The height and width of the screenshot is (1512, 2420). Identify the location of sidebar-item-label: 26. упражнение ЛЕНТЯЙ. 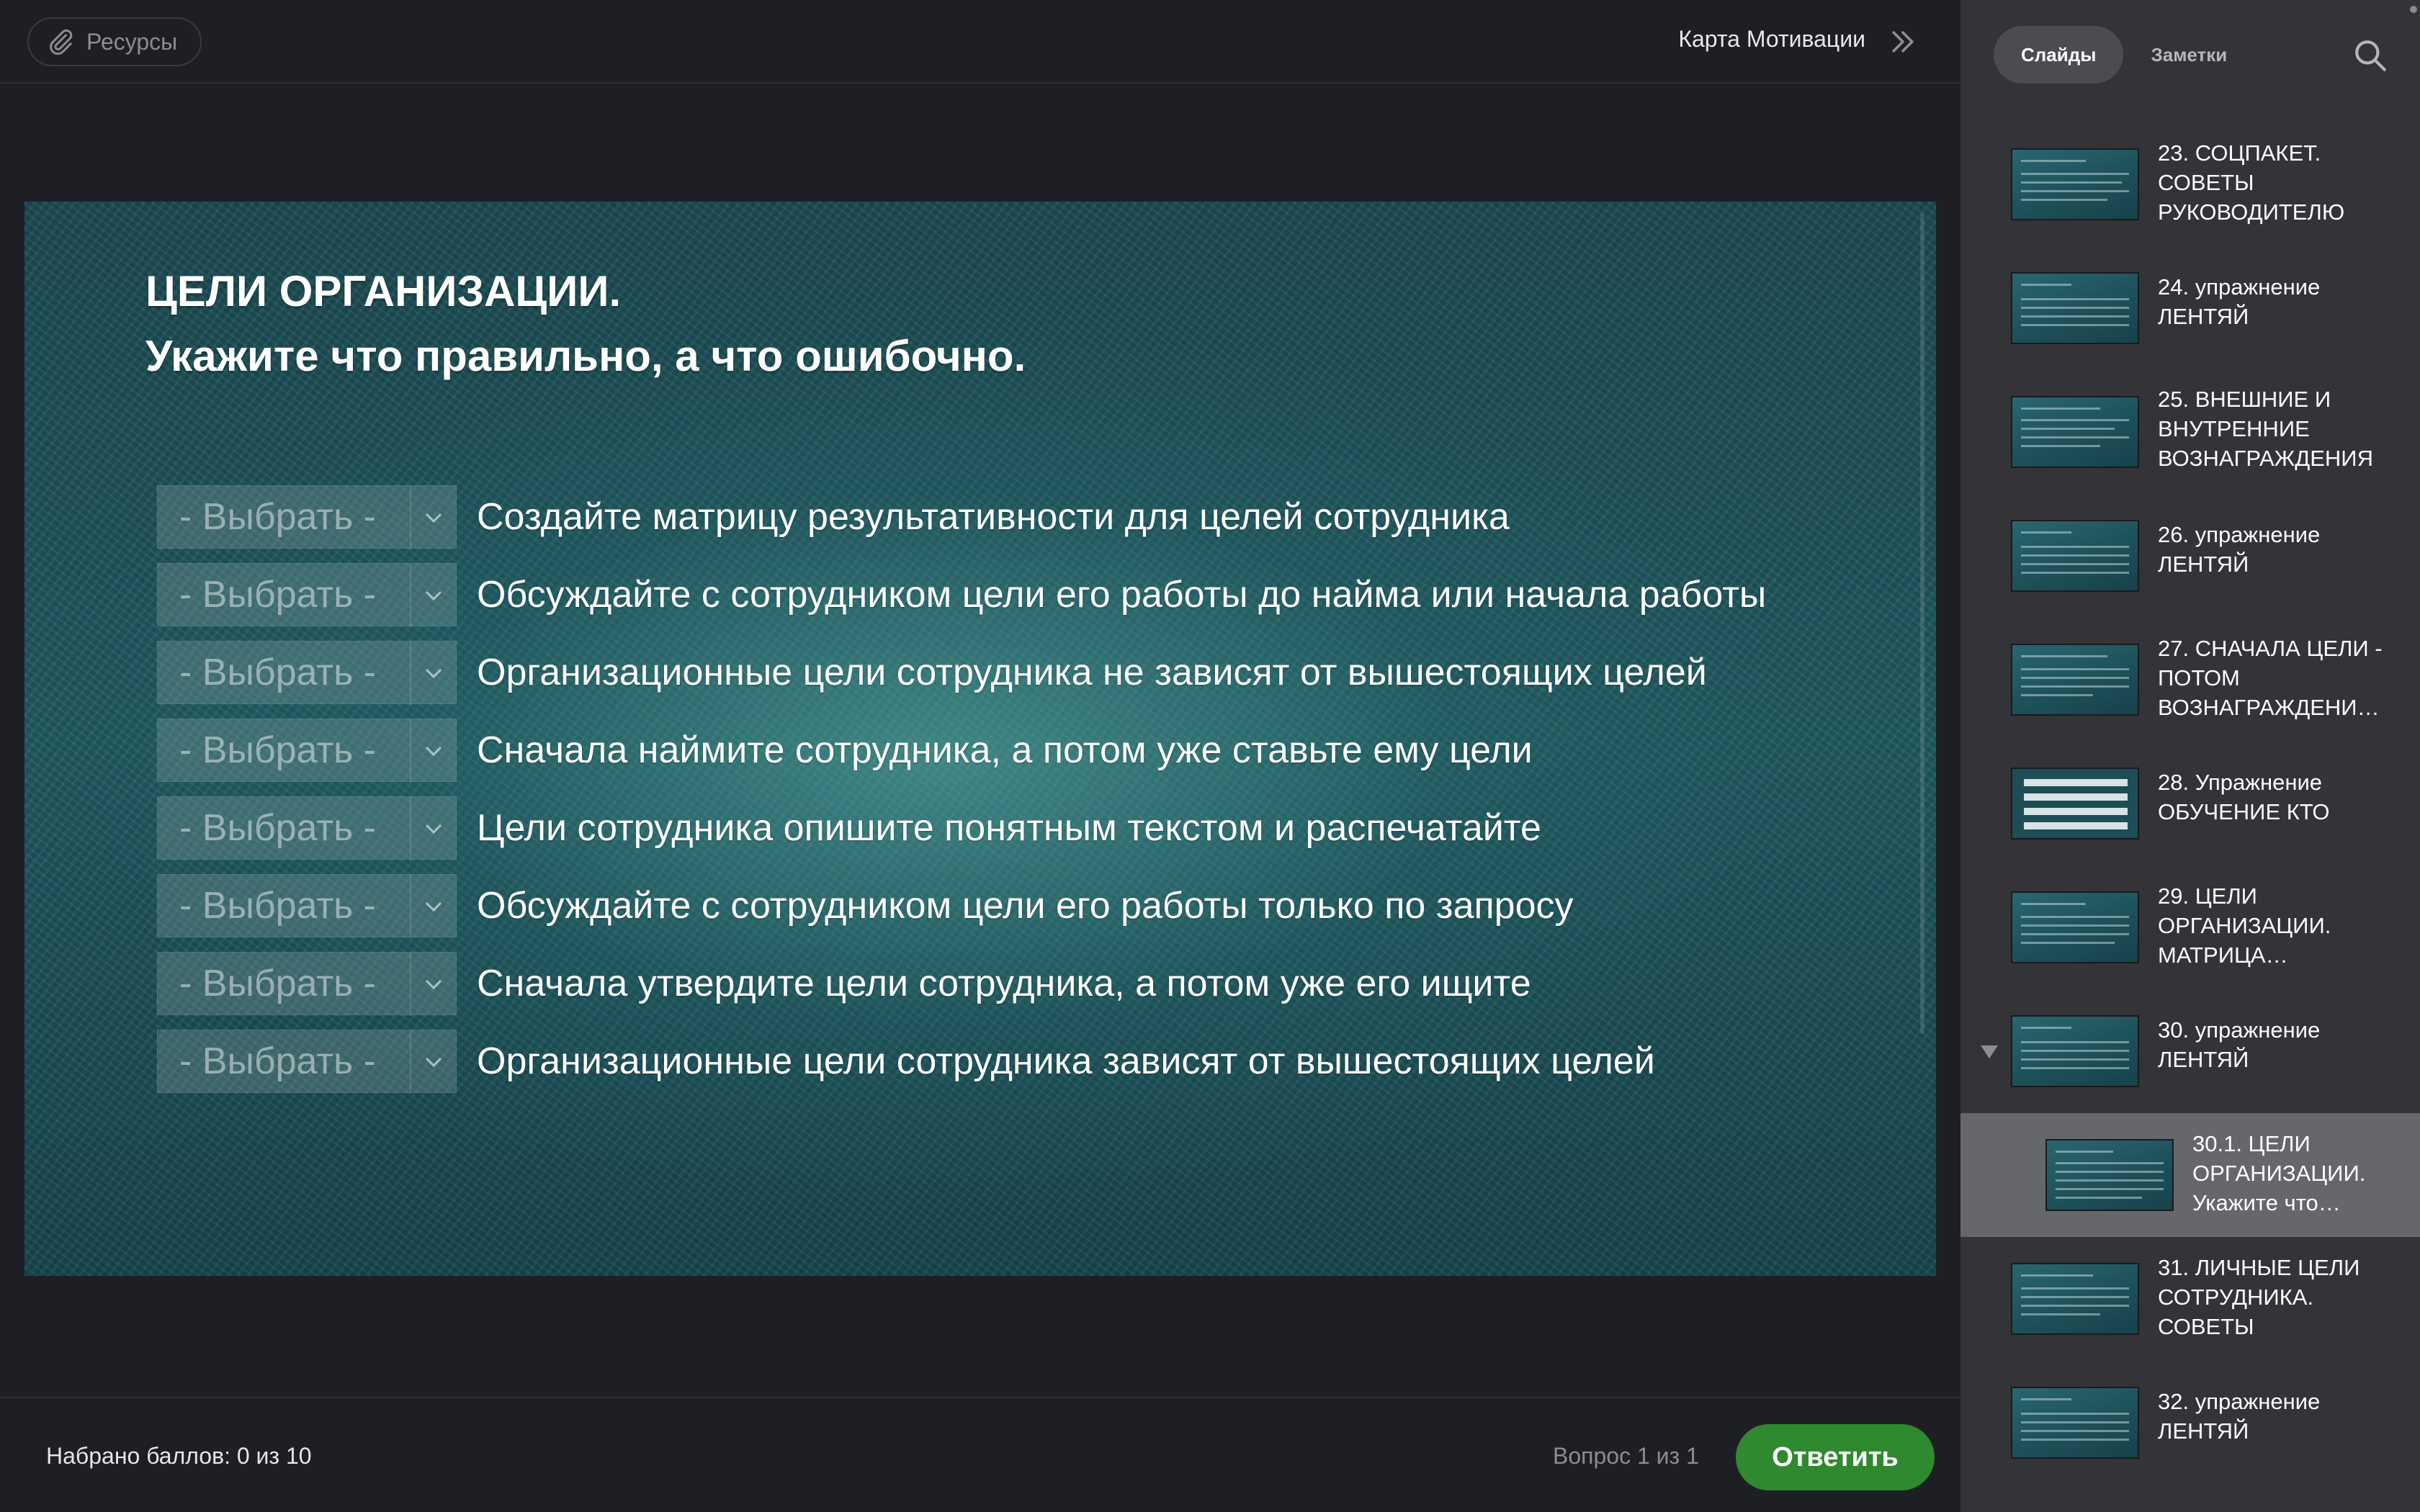
(2239, 549).